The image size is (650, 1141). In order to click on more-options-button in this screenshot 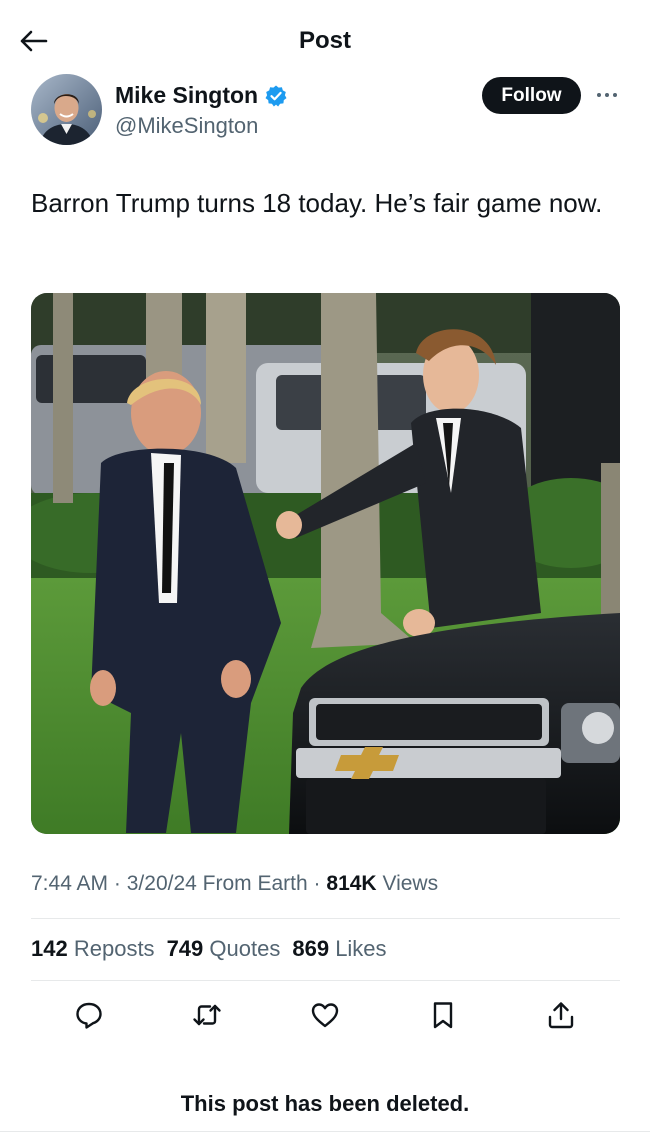, I will do `click(607, 95)`.